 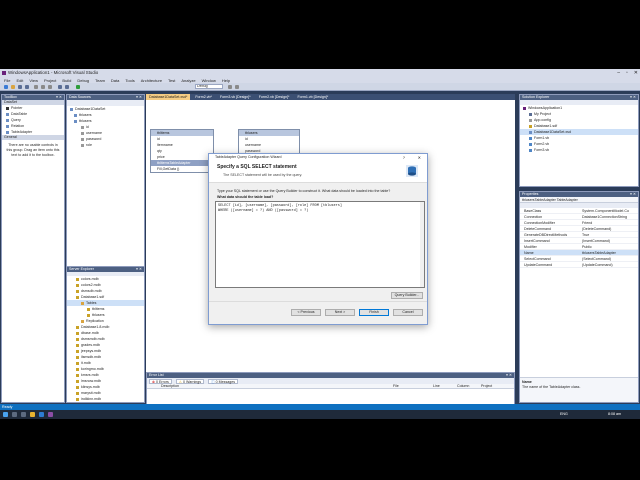 I want to click on windows-taskbar: ENG 8:08 am, so click(x=320, y=414).